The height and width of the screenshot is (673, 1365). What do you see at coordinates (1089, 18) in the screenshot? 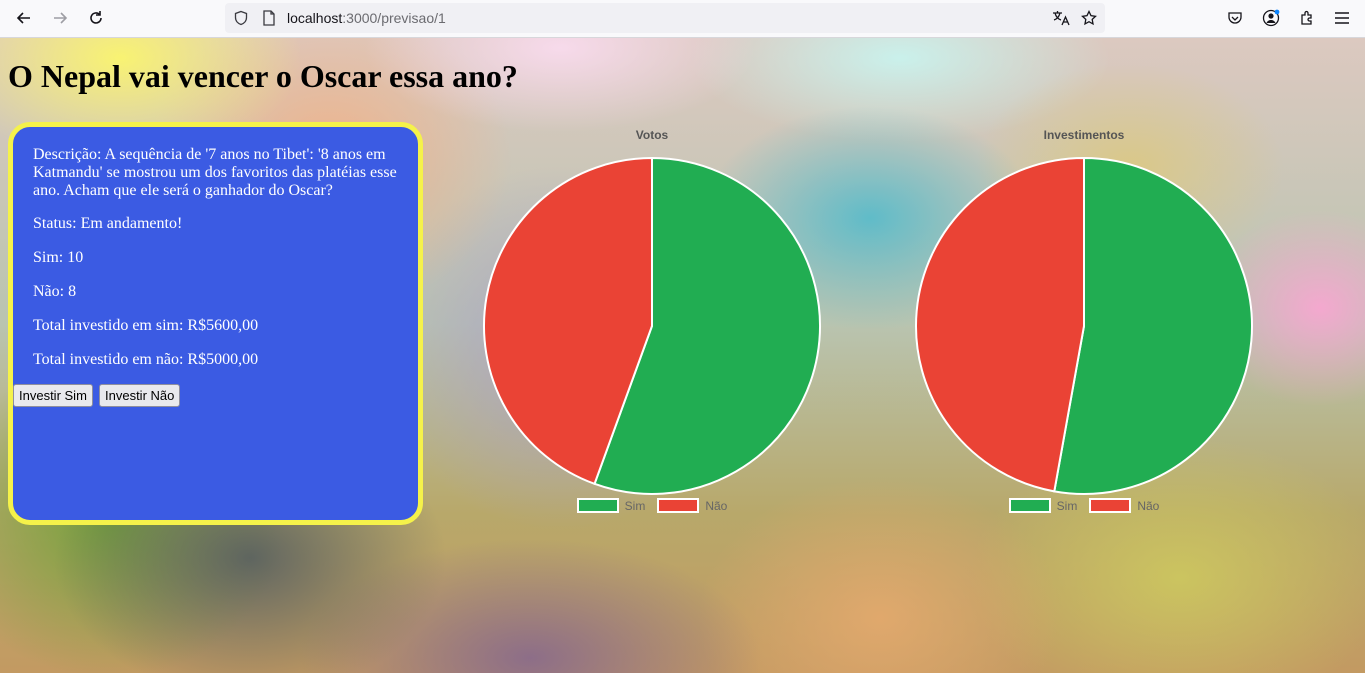
I see `bookmark-star-icon` at bounding box center [1089, 18].